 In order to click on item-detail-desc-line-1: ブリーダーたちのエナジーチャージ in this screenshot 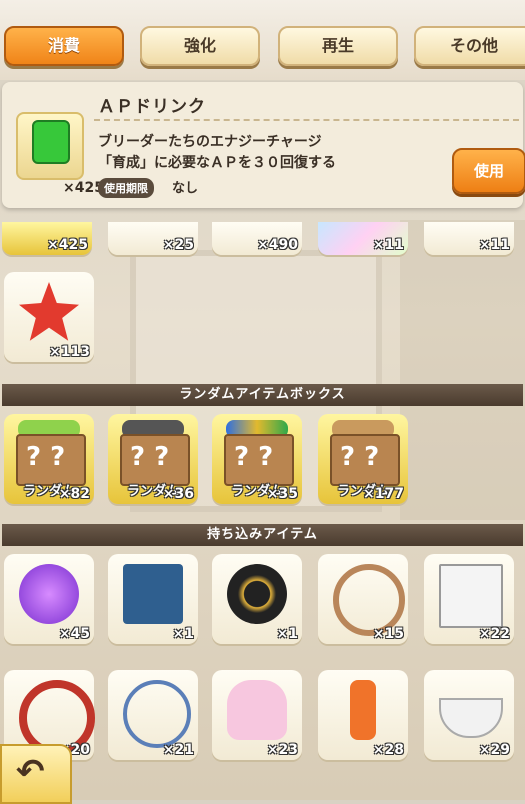, I will do `click(210, 142)`.